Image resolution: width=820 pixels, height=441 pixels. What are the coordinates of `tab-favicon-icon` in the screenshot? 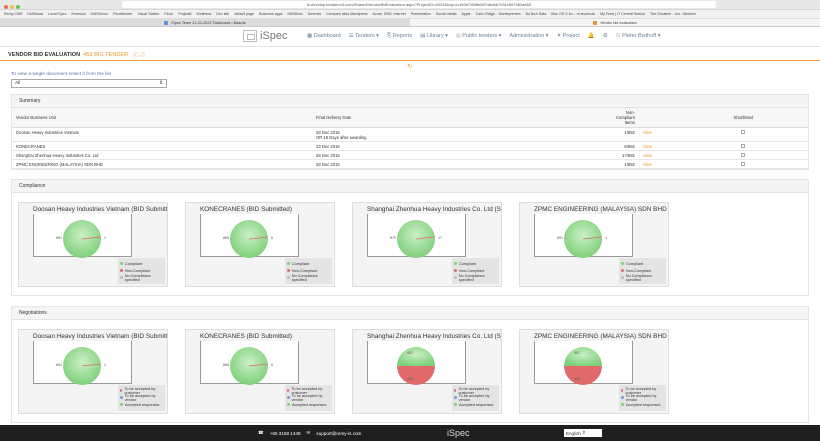 It's located at (595, 22).